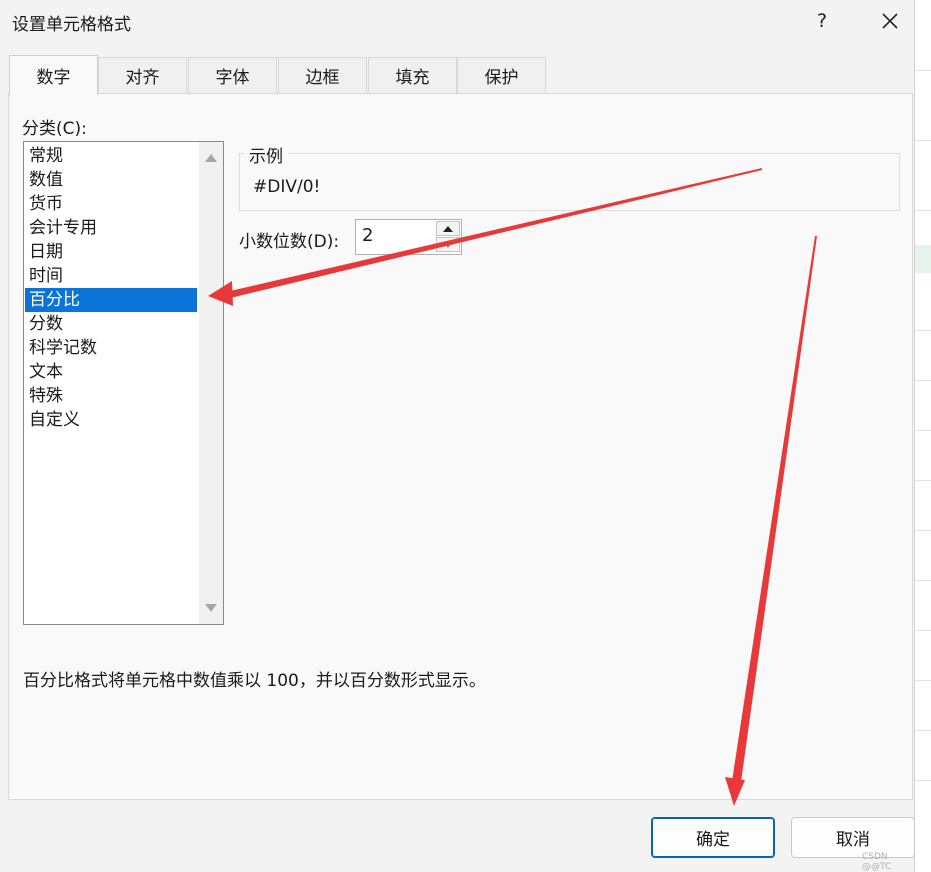 The height and width of the screenshot is (872, 931). What do you see at coordinates (713, 837) in the screenshot?
I see `ok-button: 确定` at bounding box center [713, 837].